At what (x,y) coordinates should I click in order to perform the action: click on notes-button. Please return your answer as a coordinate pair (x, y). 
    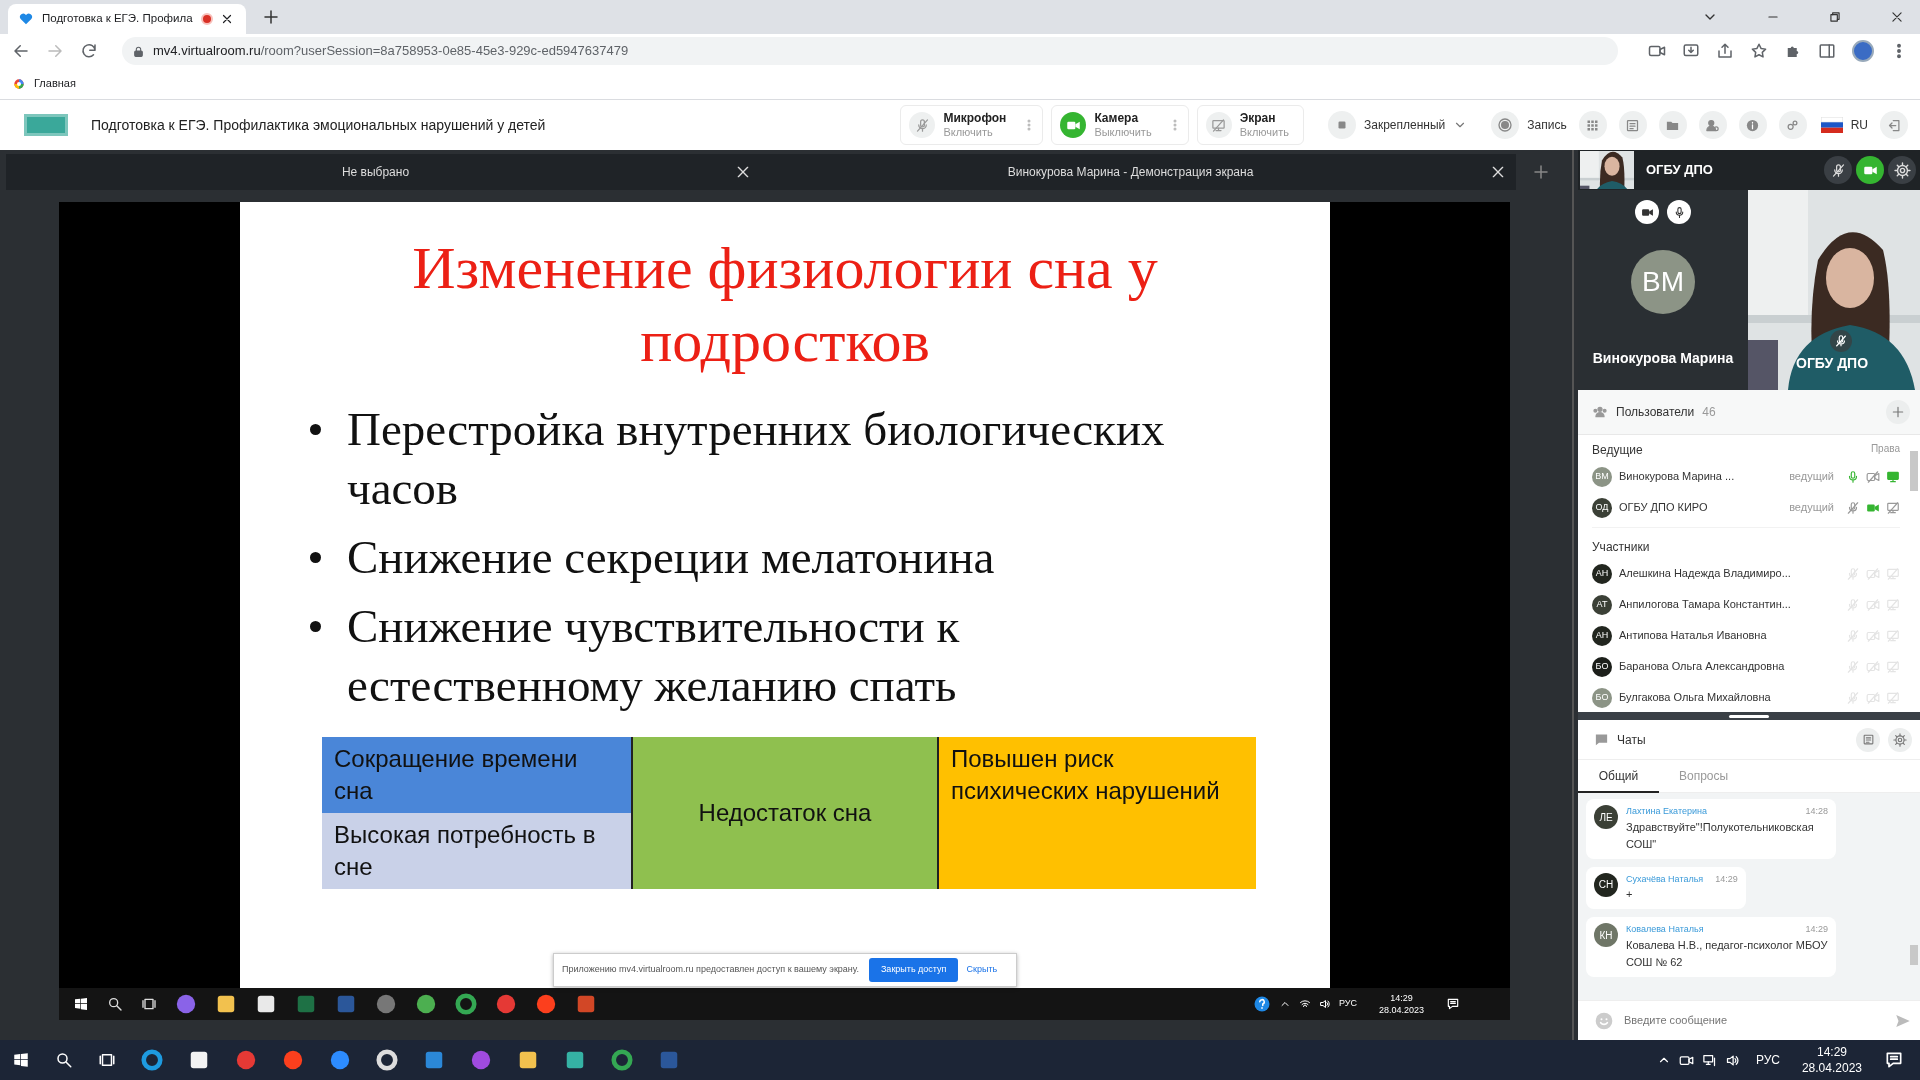
    Looking at the image, I should click on (1632, 125).